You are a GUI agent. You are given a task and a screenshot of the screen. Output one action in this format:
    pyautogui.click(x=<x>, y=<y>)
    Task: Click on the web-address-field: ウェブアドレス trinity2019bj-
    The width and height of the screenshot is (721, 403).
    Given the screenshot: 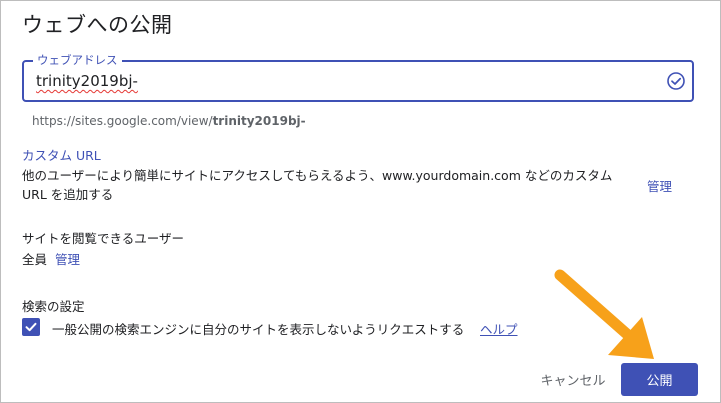 What is the action you would take?
    pyautogui.click(x=358, y=77)
    